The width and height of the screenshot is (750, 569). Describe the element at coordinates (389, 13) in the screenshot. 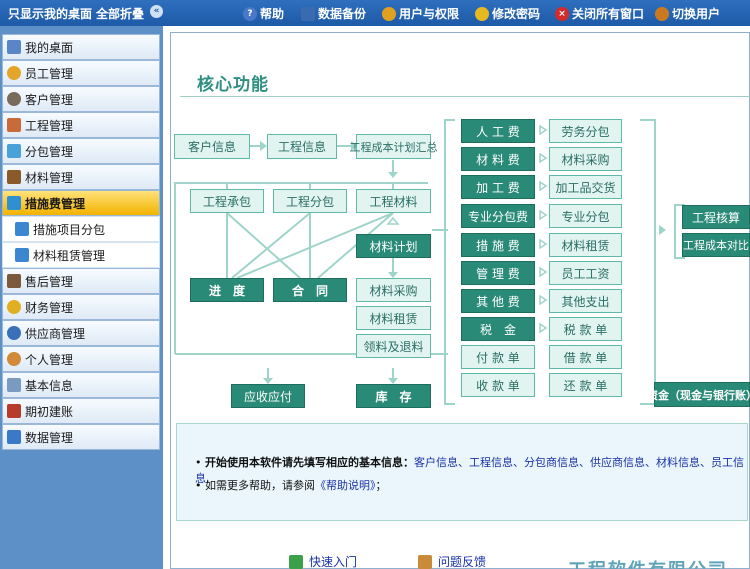

I see `users-icon` at that location.